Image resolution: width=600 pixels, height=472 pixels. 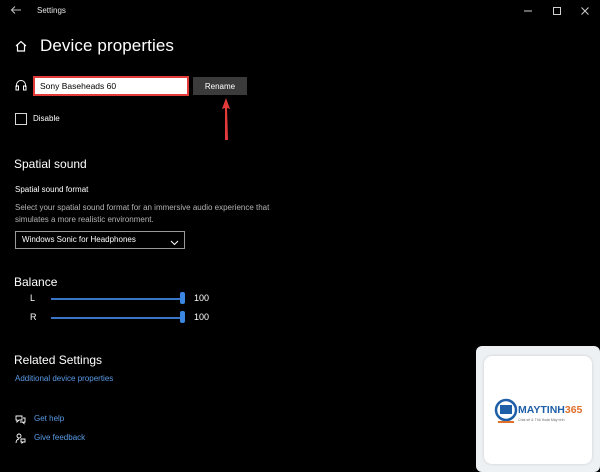 What do you see at coordinates (21, 46) in the screenshot?
I see `home-icon` at bounding box center [21, 46].